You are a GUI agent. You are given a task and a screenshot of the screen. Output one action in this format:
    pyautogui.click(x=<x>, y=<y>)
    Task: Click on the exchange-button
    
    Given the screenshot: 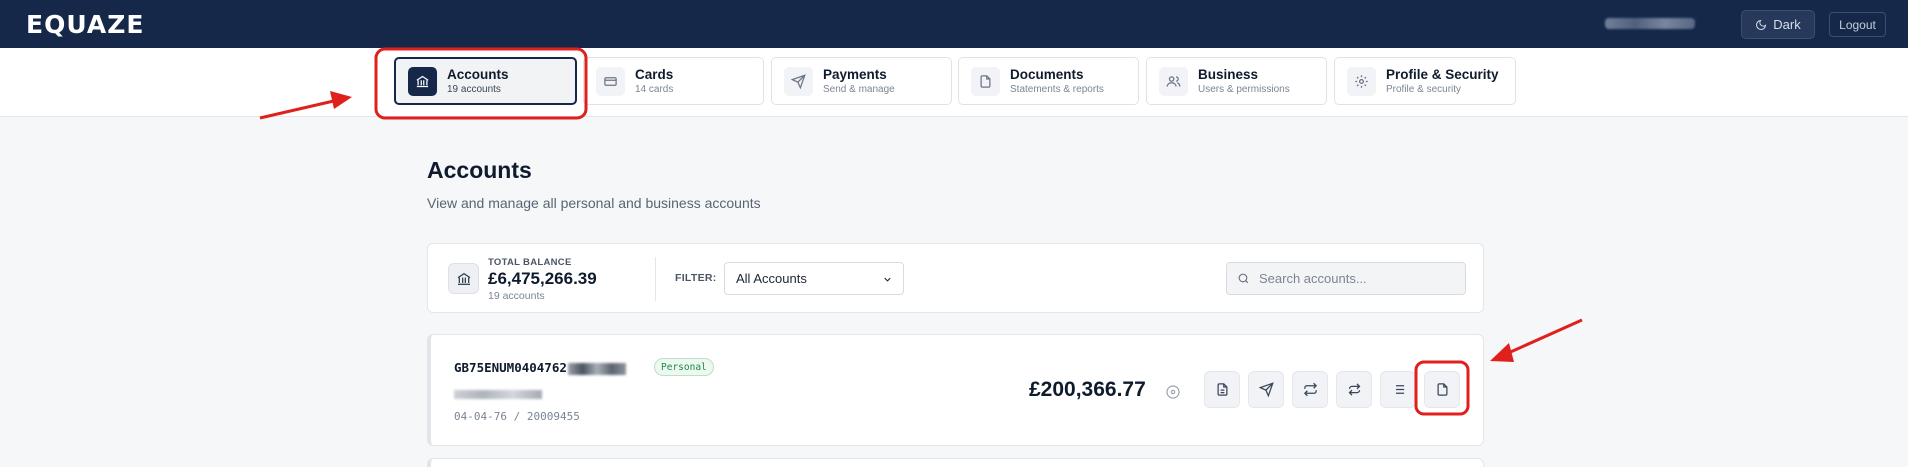 What is the action you would take?
    pyautogui.click(x=1354, y=389)
    